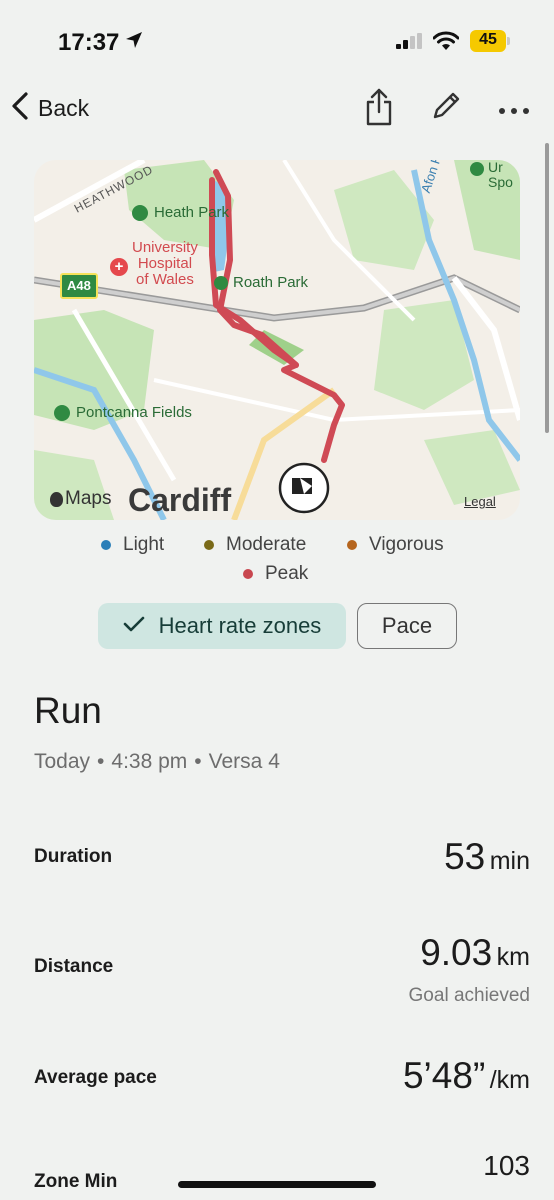 The image size is (554, 1200). What do you see at coordinates (165, 263) in the screenshot?
I see `hospital-label: University Hospital of Wales` at bounding box center [165, 263].